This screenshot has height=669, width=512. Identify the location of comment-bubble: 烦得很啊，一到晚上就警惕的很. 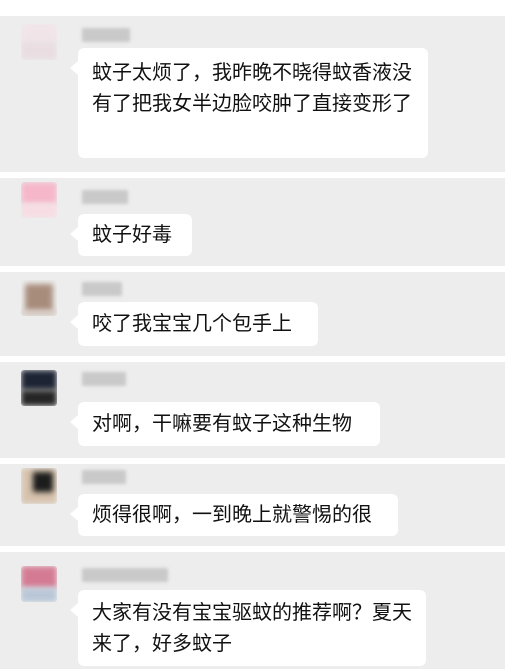
(234, 515).